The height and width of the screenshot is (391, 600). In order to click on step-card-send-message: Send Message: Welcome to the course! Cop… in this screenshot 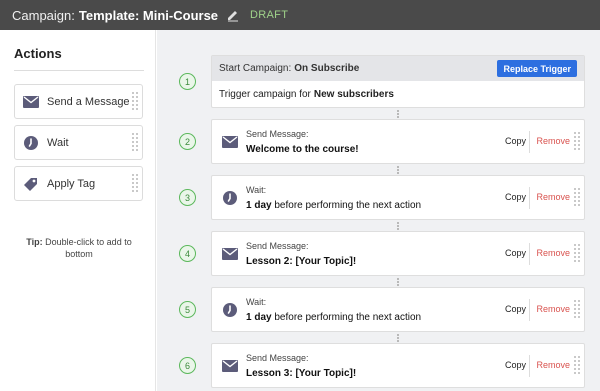, I will do `click(398, 141)`.